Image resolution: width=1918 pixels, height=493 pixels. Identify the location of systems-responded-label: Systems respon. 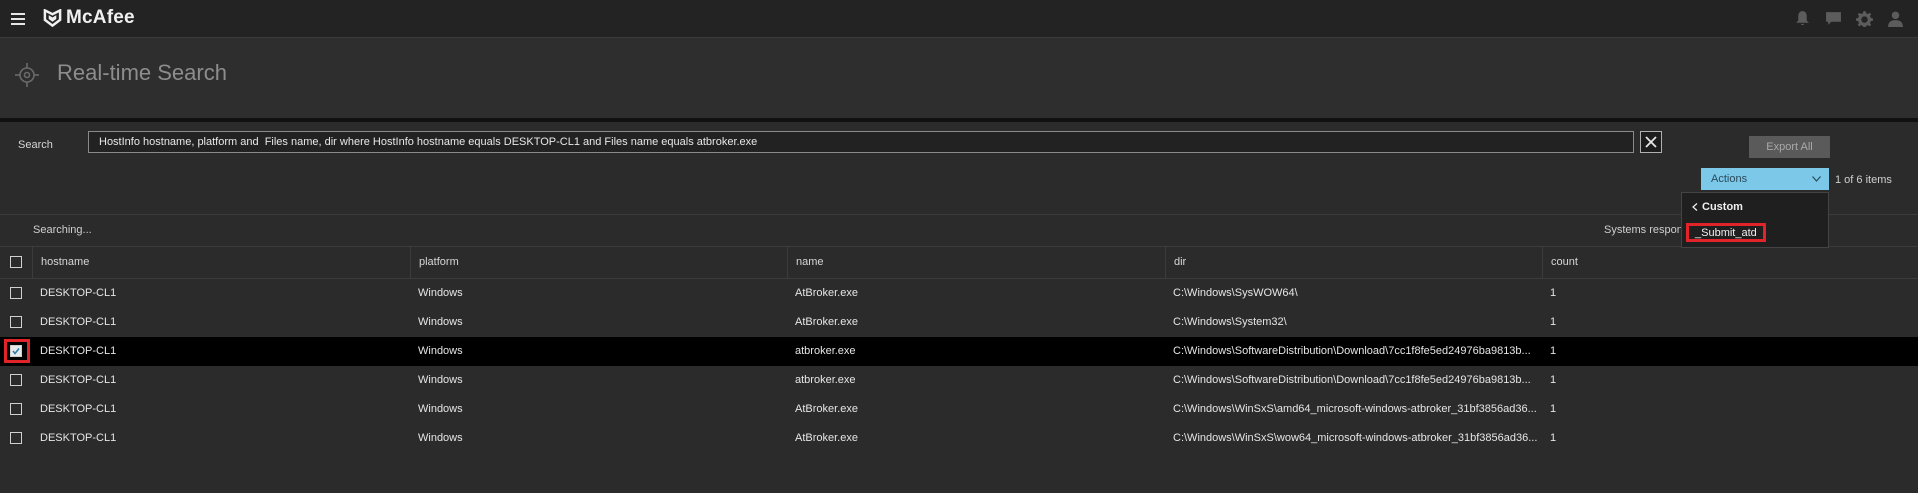
(1643, 230).